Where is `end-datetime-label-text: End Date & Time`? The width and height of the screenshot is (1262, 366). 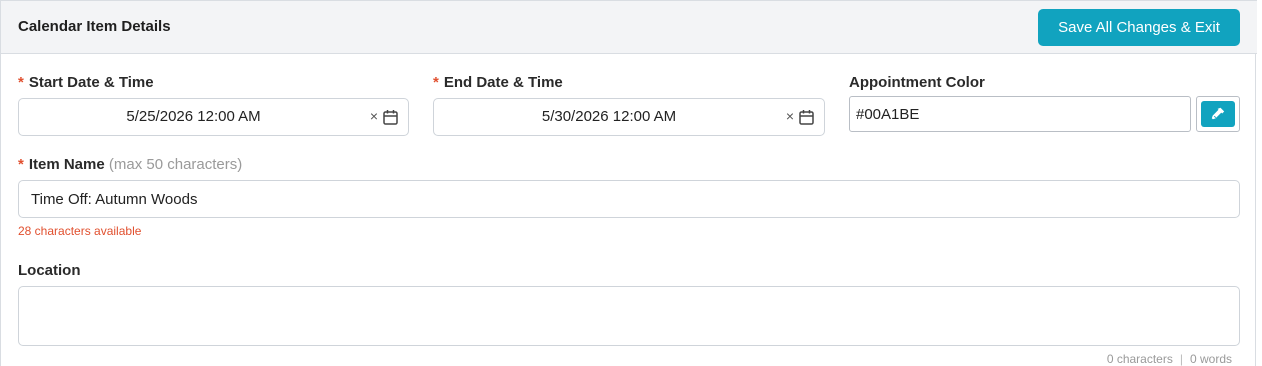
end-datetime-label-text: End Date & Time is located at coordinates (503, 82).